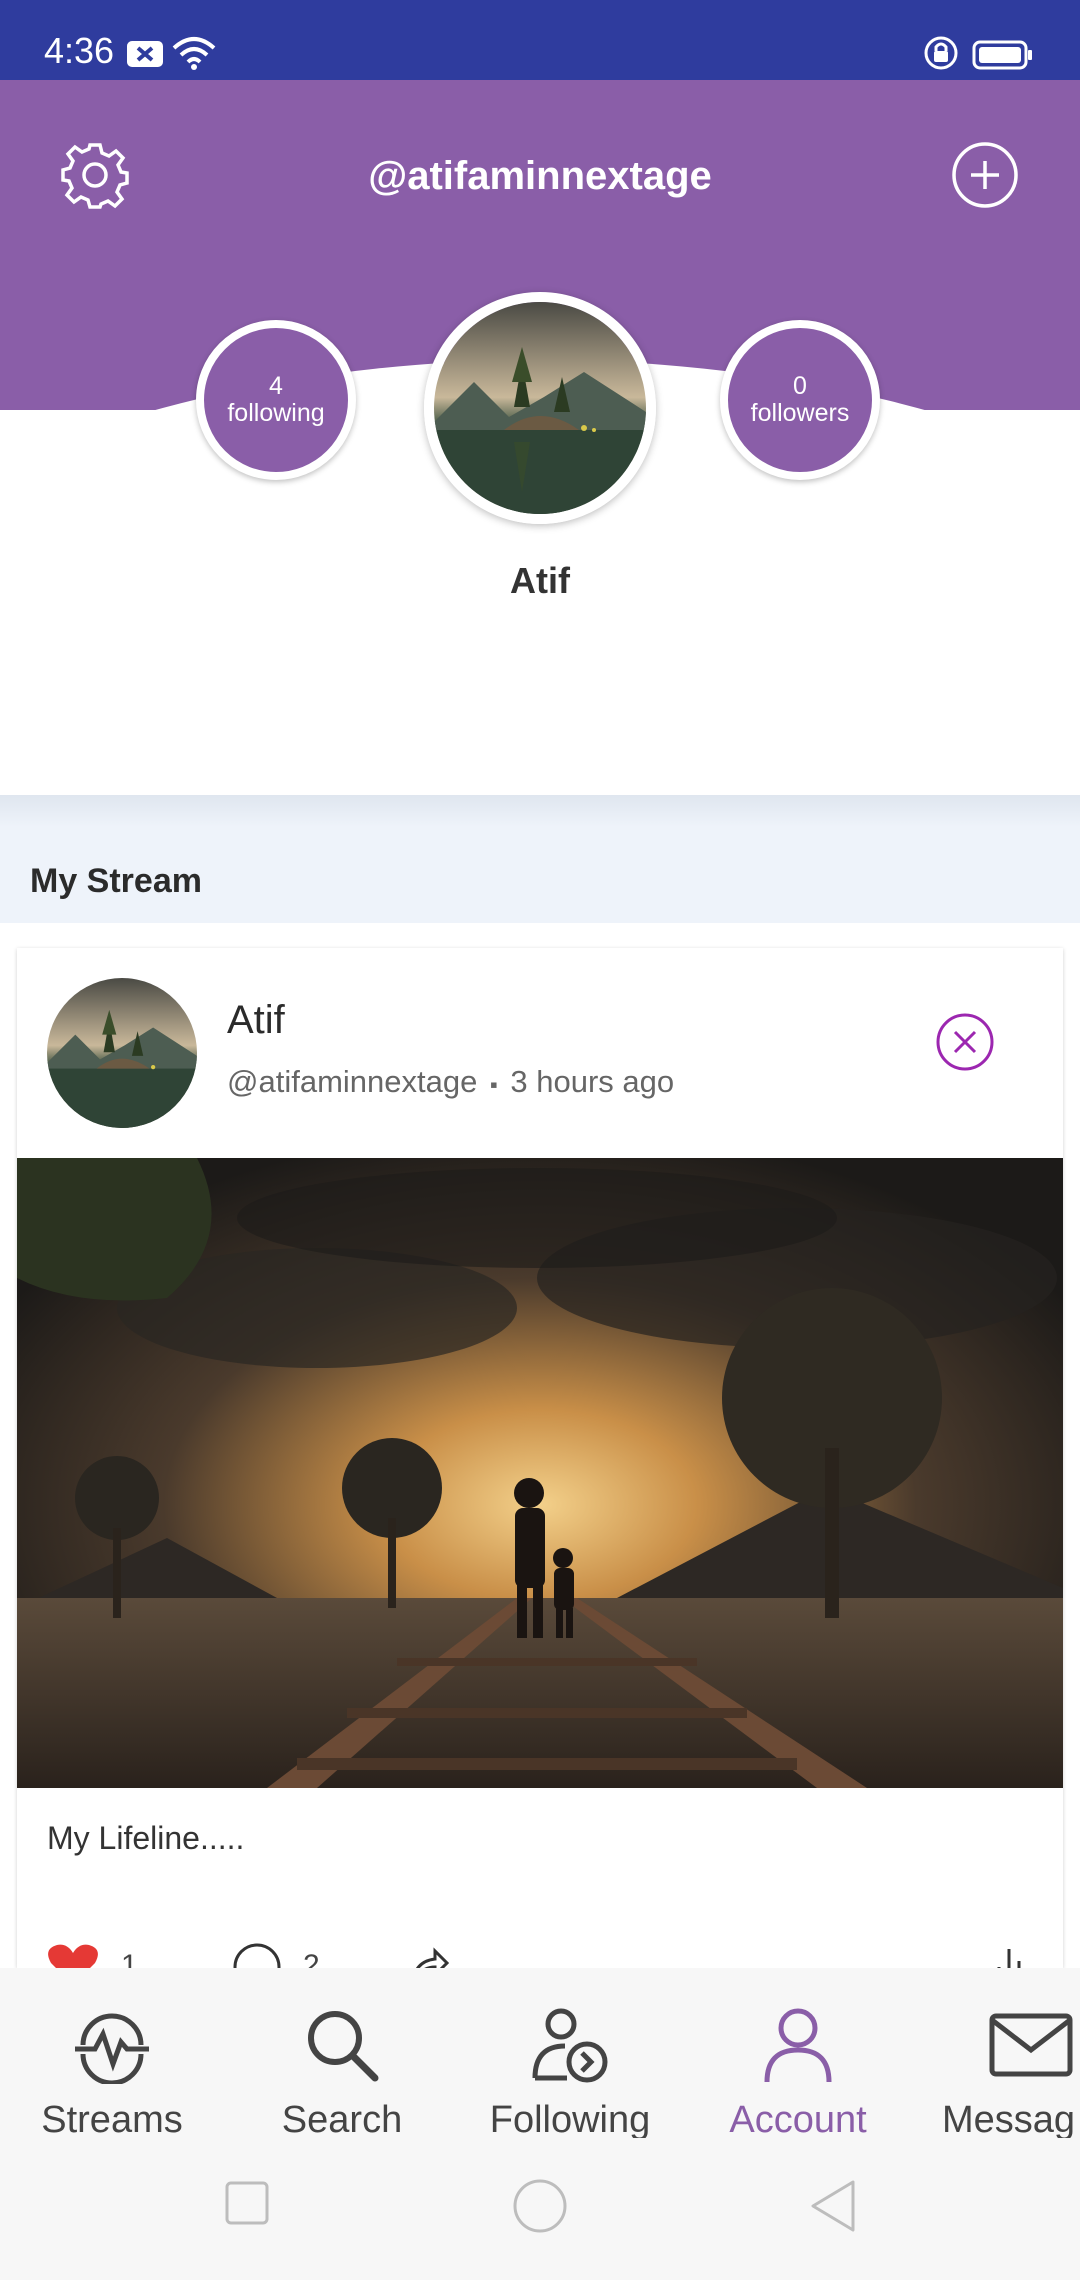 Image resolution: width=1080 pixels, height=2280 pixels. I want to click on following-count-button: 4 following, so click(276, 400).